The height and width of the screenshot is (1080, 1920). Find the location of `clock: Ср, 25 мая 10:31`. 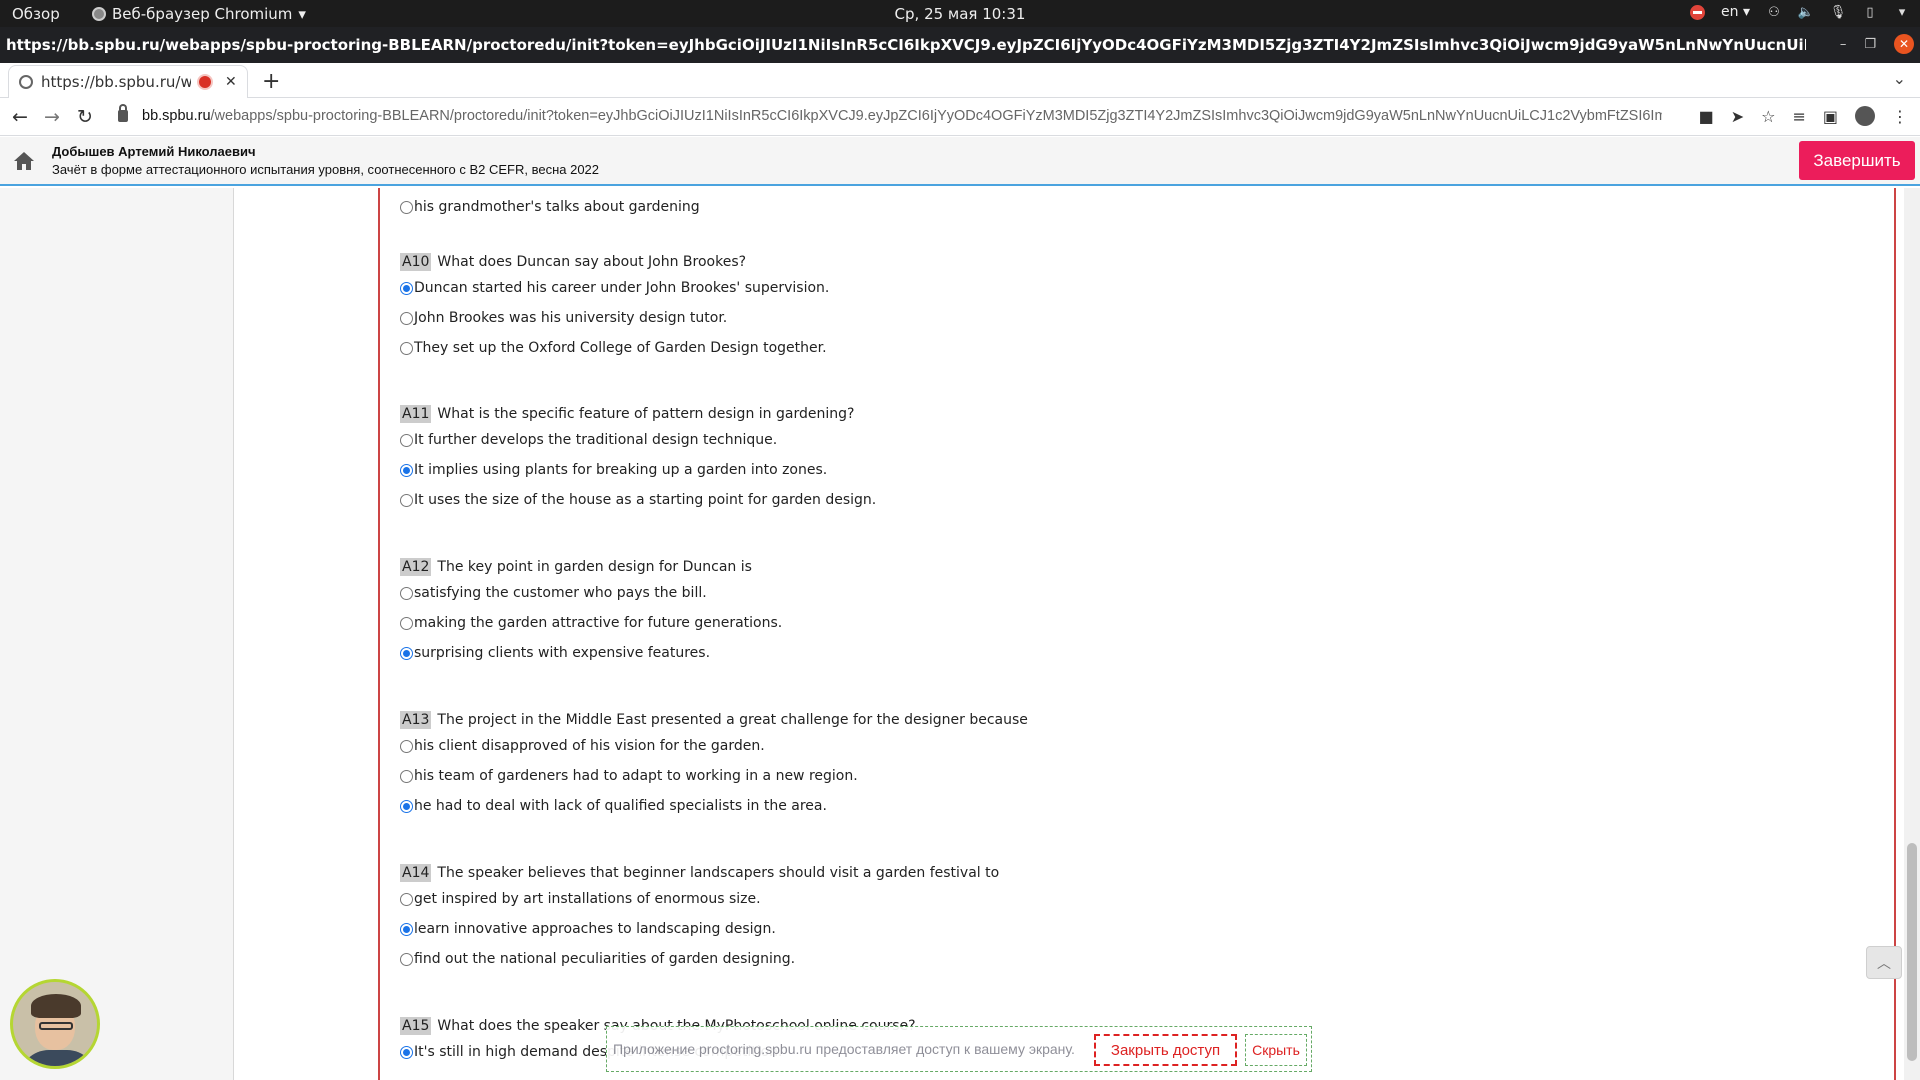

clock: Ср, 25 мая 10:31 is located at coordinates (960, 14).